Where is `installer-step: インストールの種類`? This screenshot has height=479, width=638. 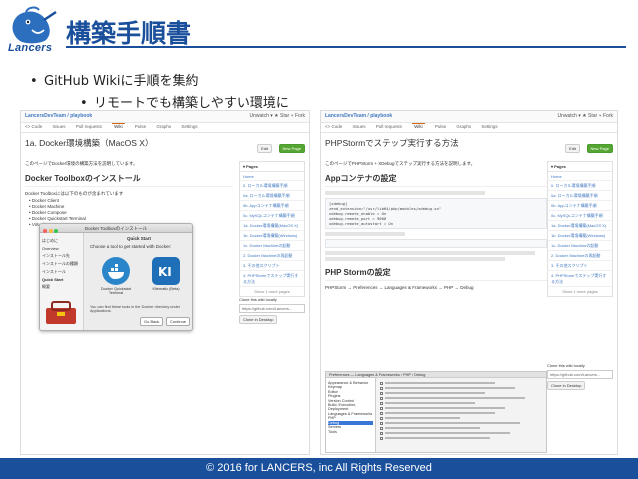
installer-step: インストールの種類 is located at coordinates (60, 263).